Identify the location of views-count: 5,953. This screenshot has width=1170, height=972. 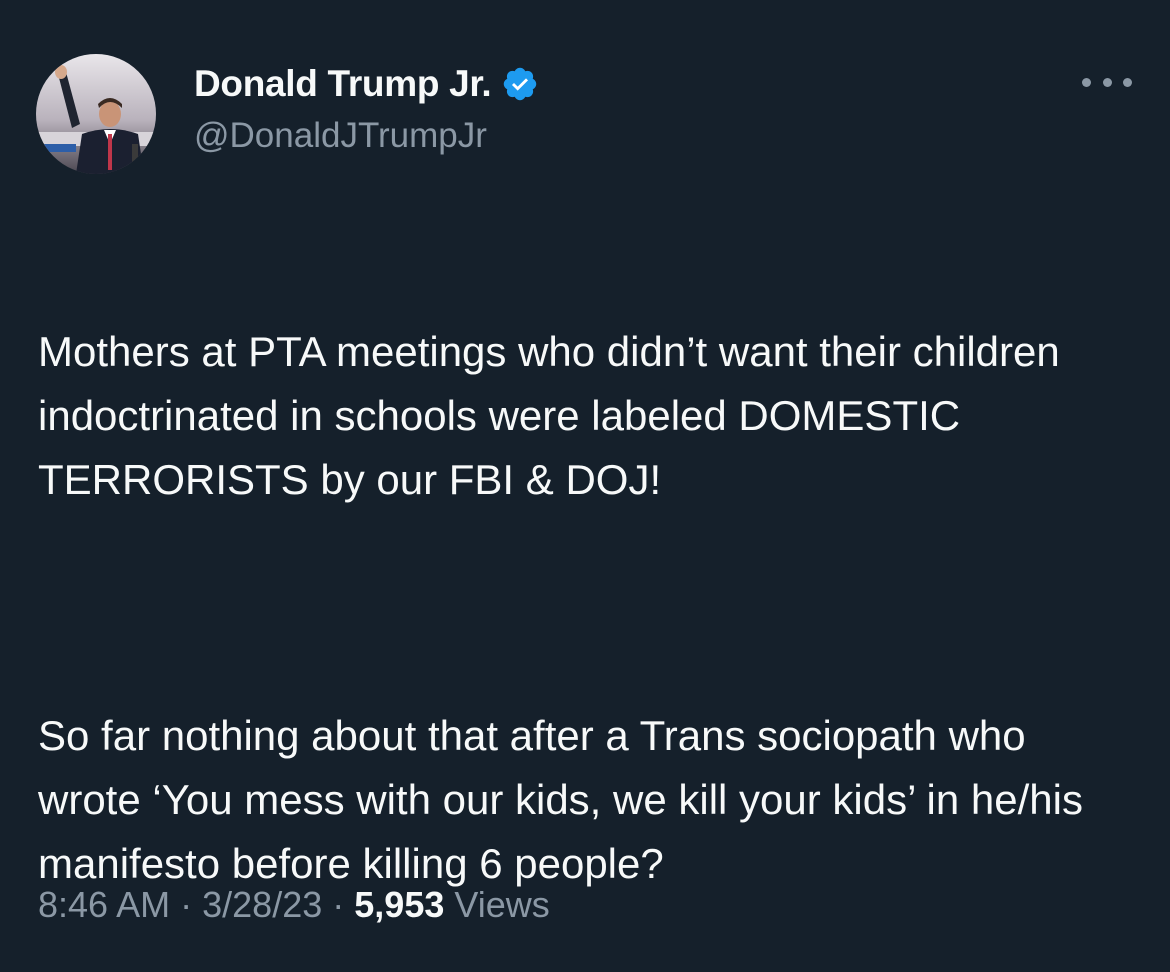
(399, 904).